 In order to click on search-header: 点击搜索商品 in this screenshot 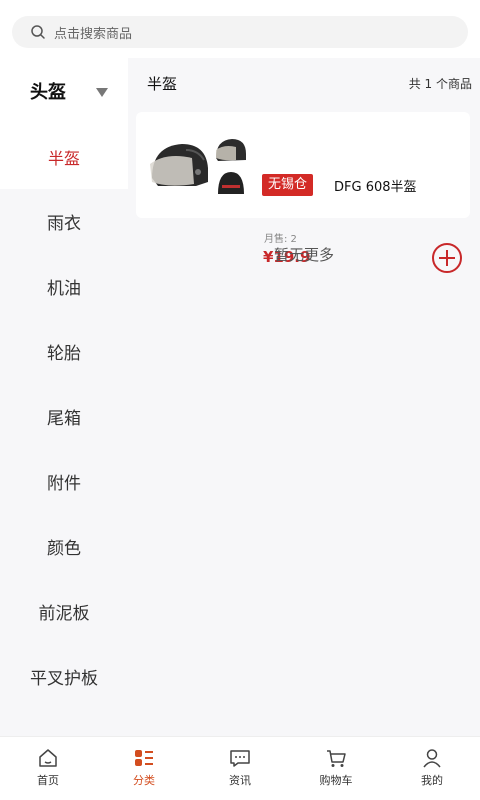, I will do `click(240, 29)`.